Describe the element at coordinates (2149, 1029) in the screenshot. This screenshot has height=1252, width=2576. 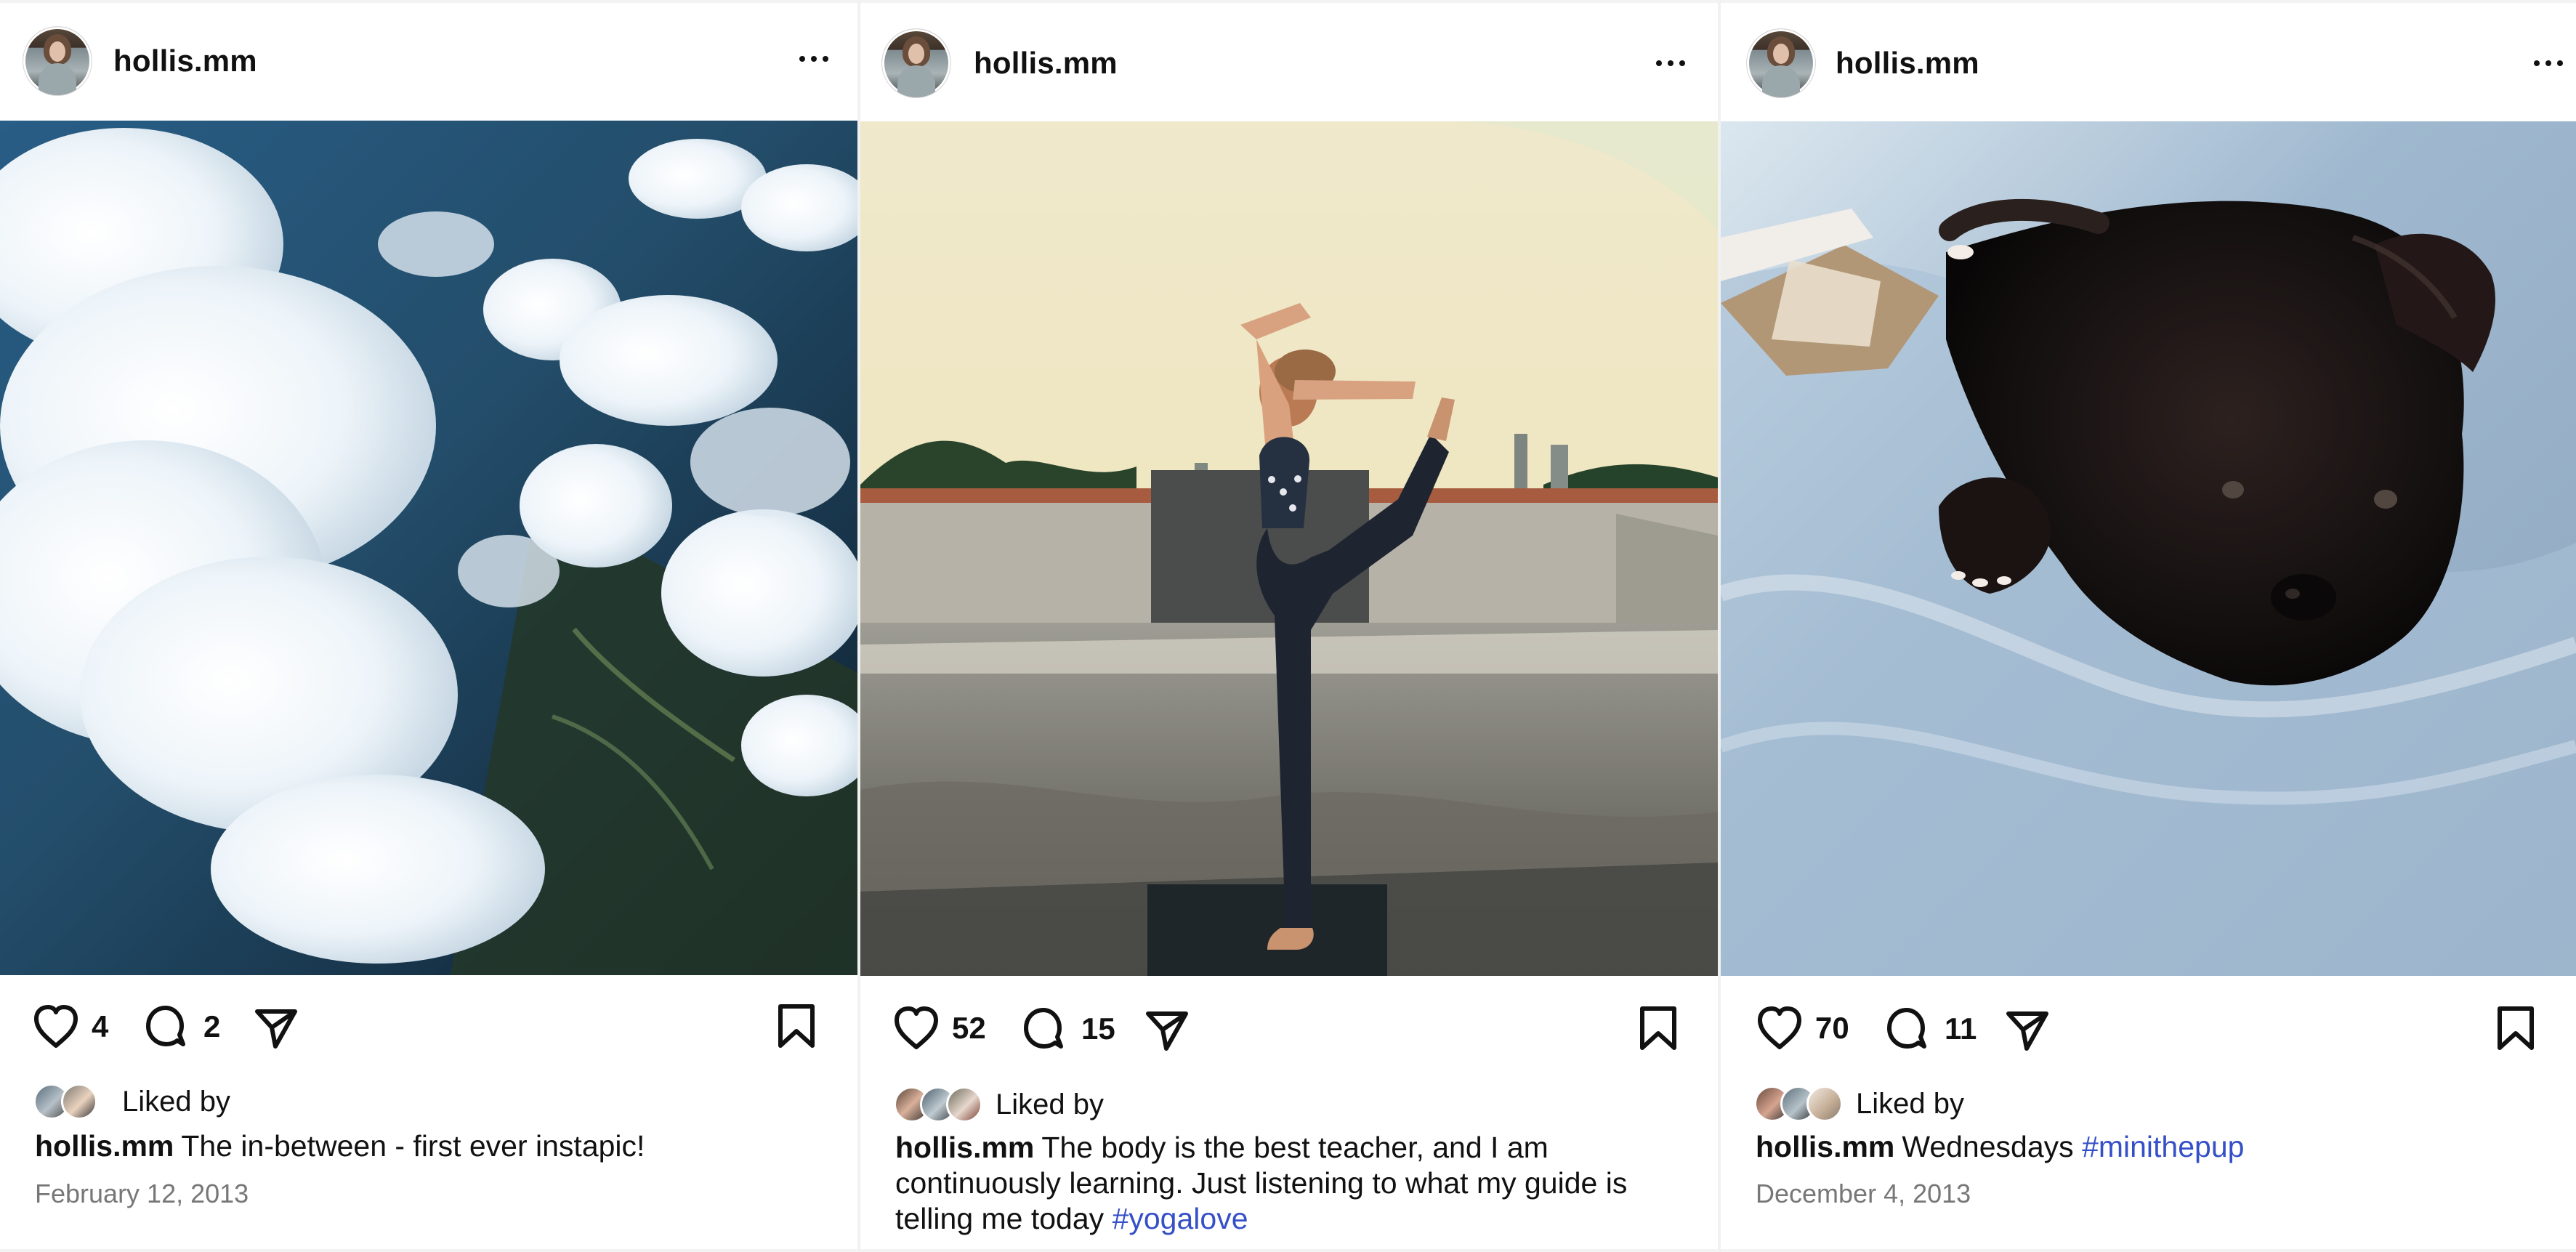
I see `post-actions: 70 11` at that location.